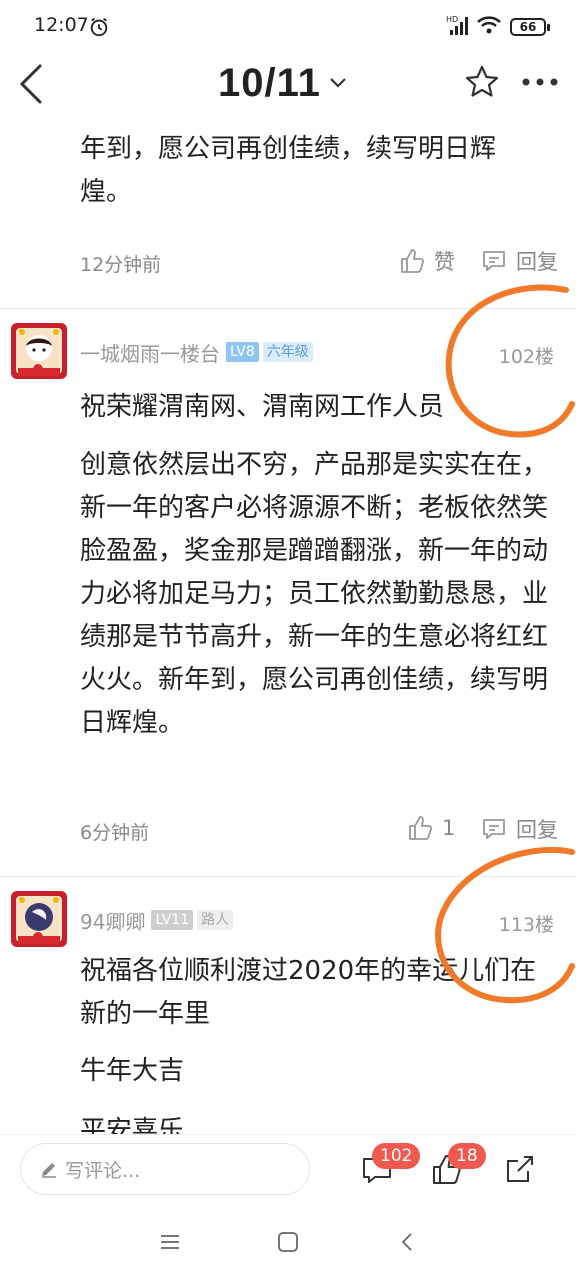  I want to click on floor-number: 102楼, so click(526, 357).